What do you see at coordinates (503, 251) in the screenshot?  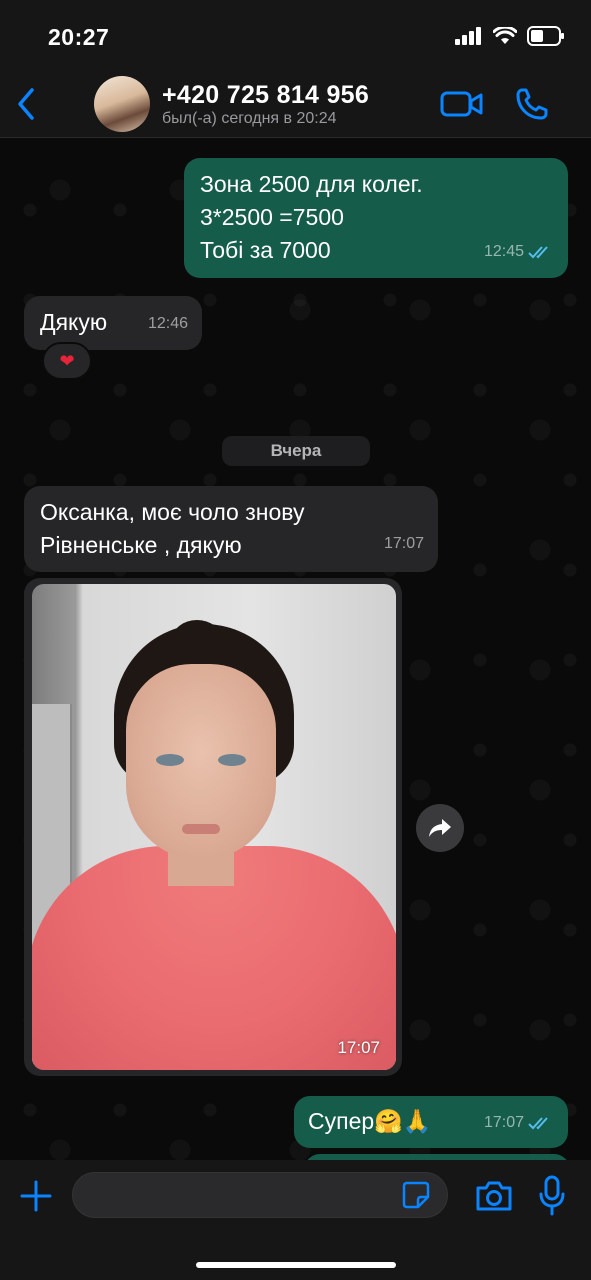 I see `message-time: 12:45` at bounding box center [503, 251].